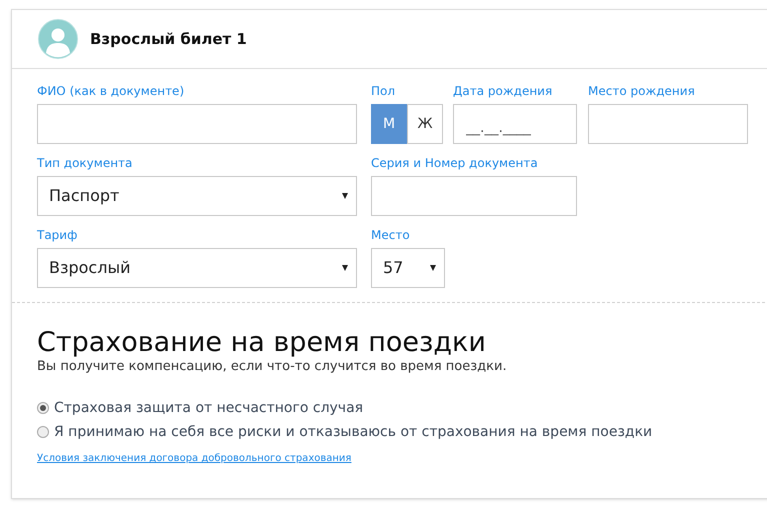 Image resolution: width=767 pixels, height=509 pixels. What do you see at coordinates (197, 268) in the screenshot?
I see `tariff-select: Взрослый` at bounding box center [197, 268].